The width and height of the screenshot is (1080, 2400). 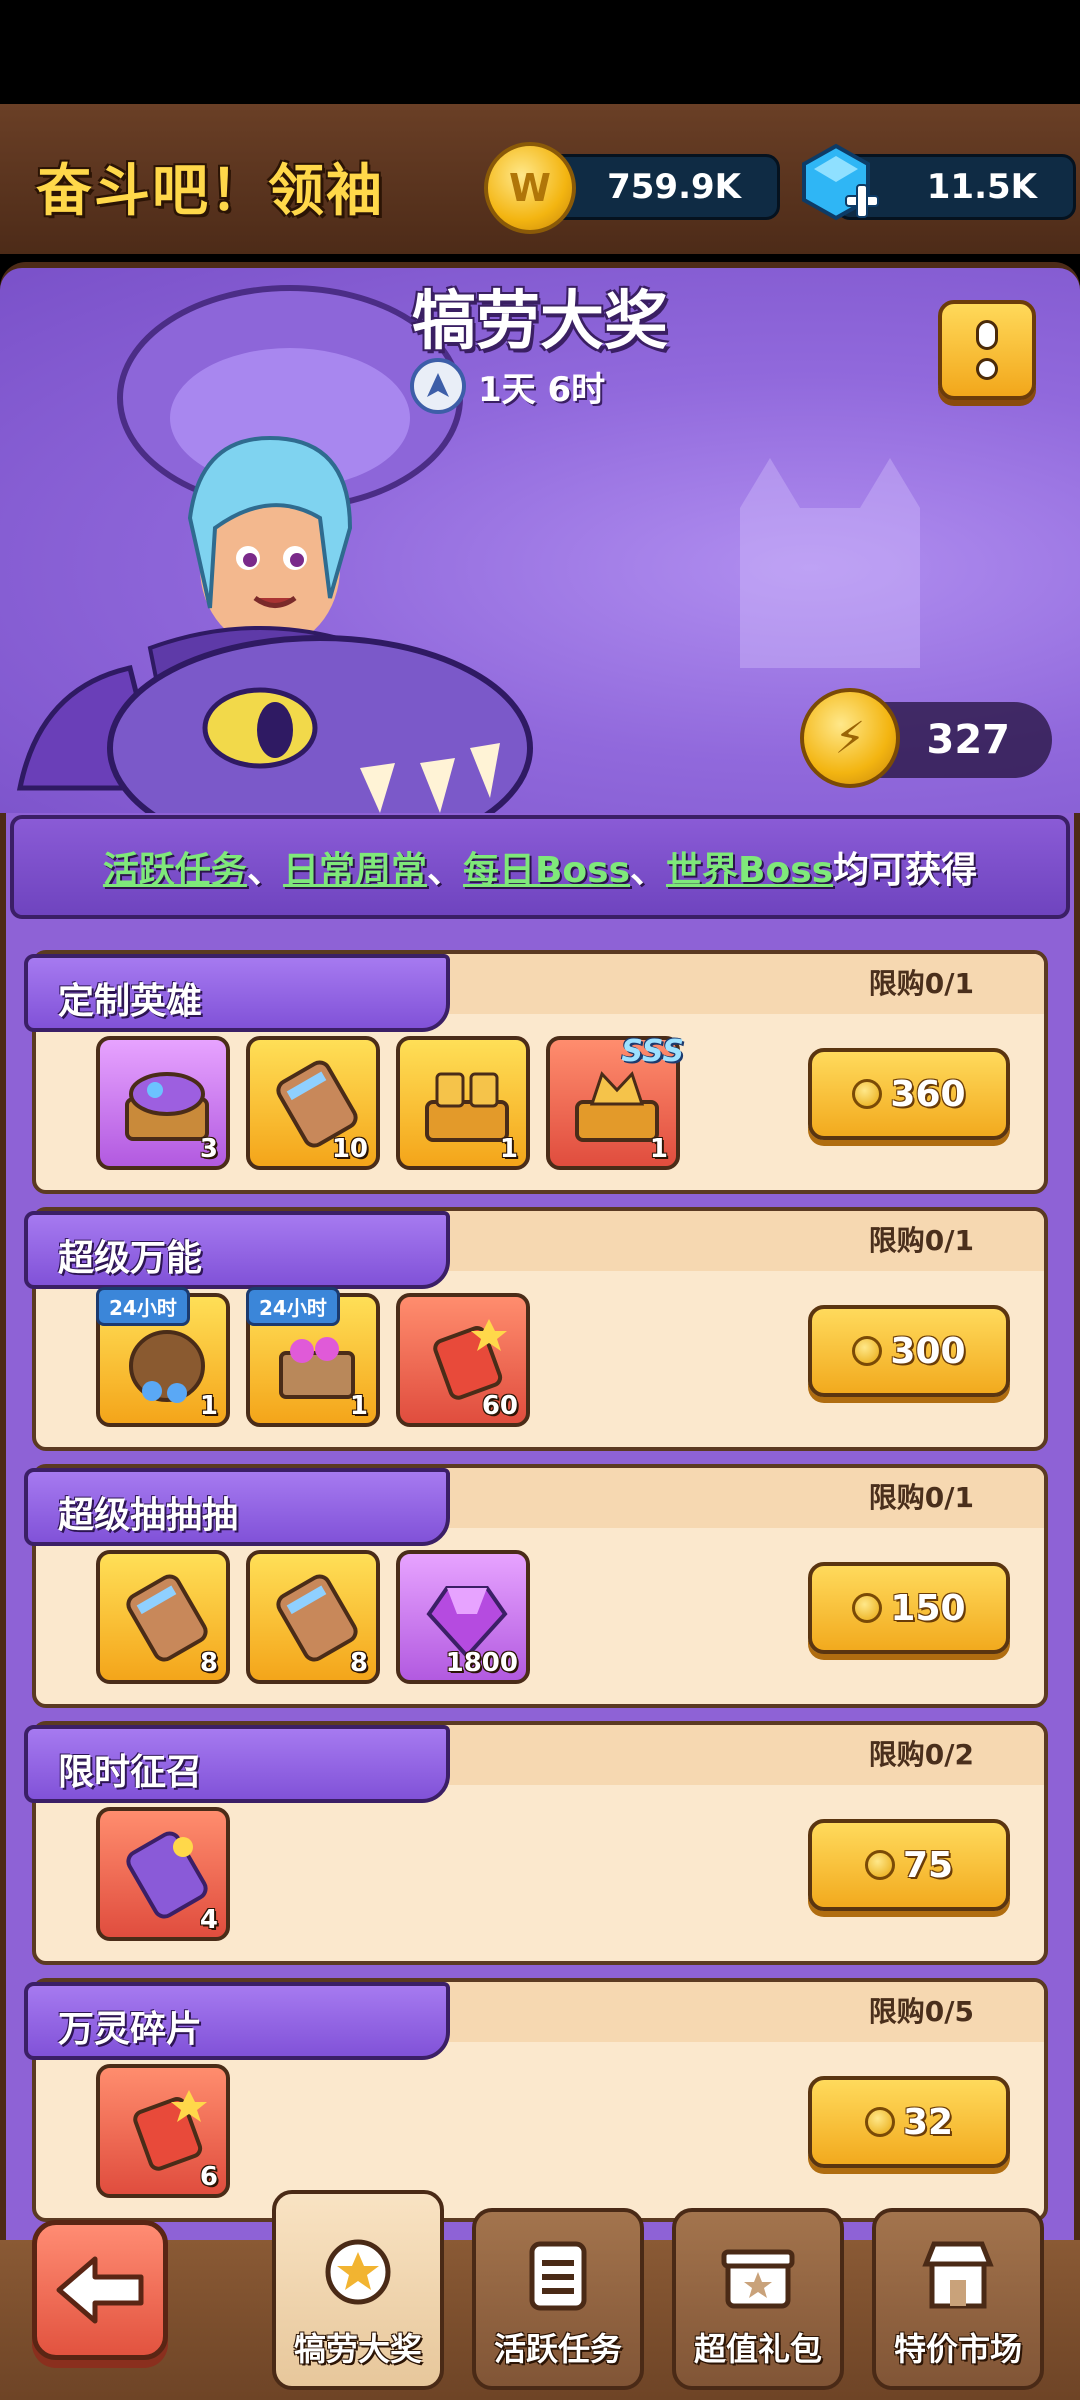 I want to click on link-active-tasks: 活跃任务, so click(x=175, y=867).